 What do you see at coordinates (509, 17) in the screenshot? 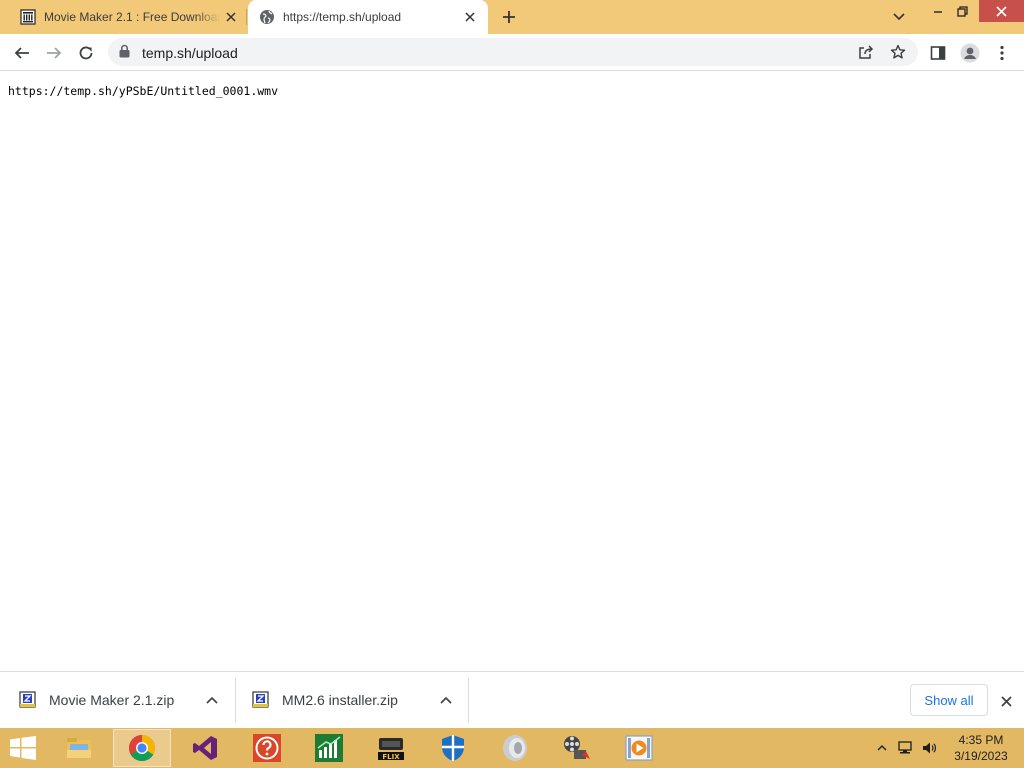
I see `new-tab-button` at bounding box center [509, 17].